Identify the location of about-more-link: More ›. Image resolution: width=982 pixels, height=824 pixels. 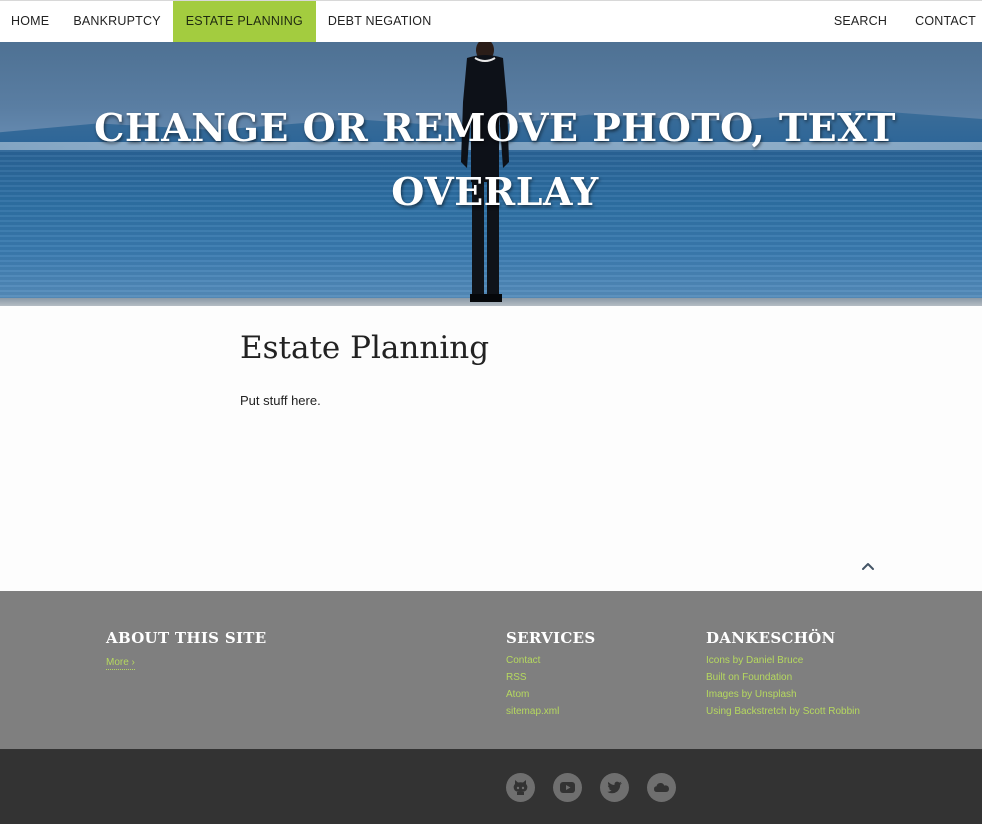
(120, 663).